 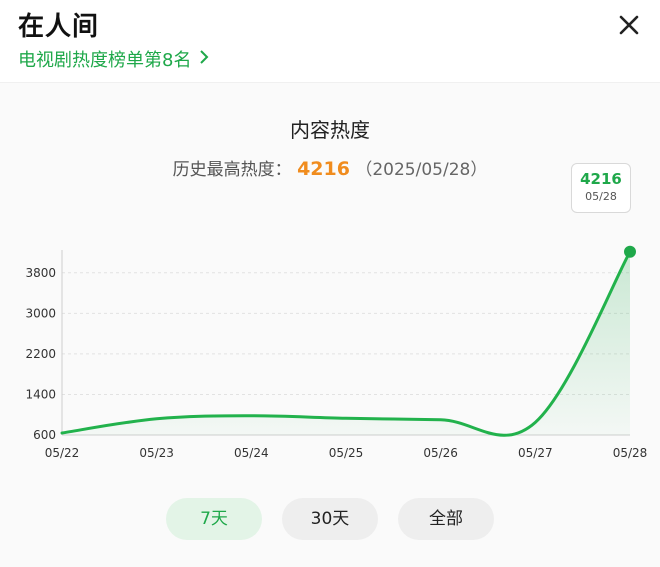 I want to click on y-tick-label: 600, so click(x=44, y=435).